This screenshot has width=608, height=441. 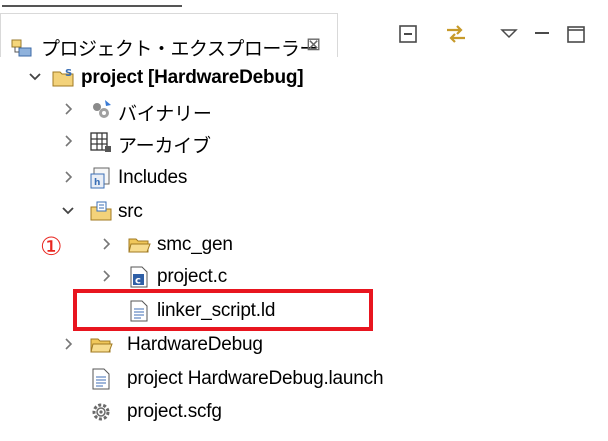 I want to click on tree-item-label: project.c, so click(x=192, y=276).